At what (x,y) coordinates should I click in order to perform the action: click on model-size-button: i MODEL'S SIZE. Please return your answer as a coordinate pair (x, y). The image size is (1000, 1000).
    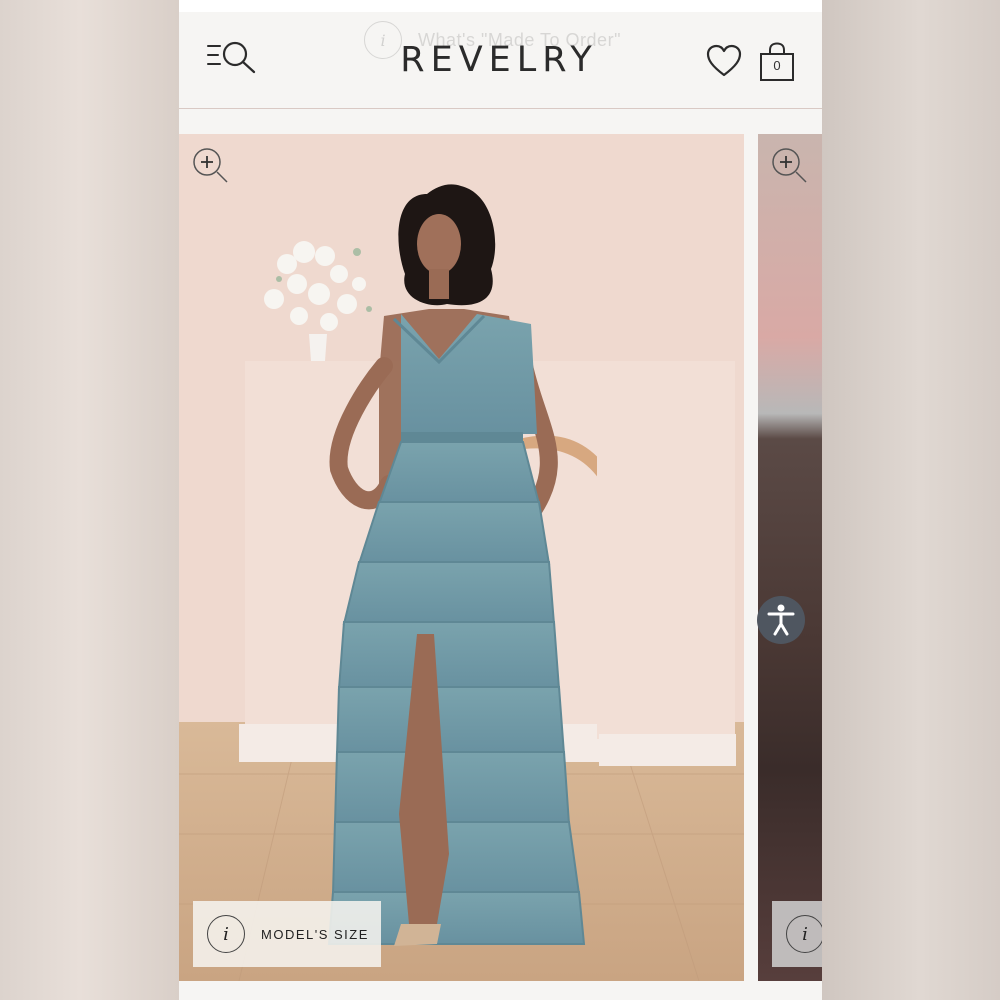
    Looking at the image, I should click on (287, 934).